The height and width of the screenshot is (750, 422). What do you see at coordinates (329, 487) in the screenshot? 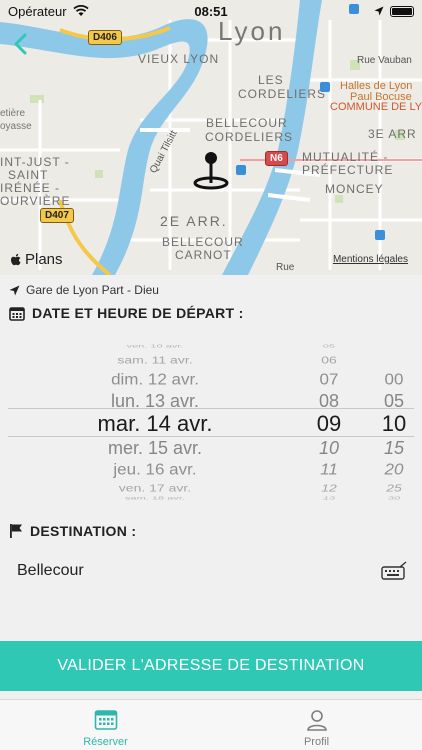
I see `picker-hour-option: 12` at bounding box center [329, 487].